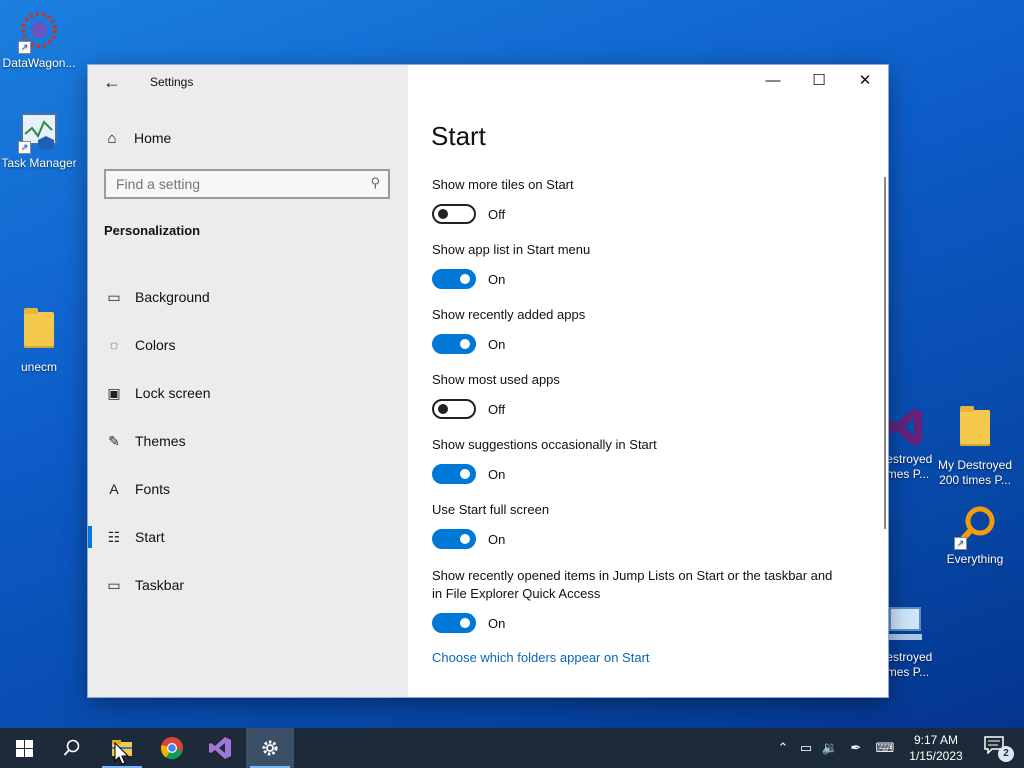 The height and width of the screenshot is (768, 1024). What do you see at coordinates (248, 537) in the screenshot?
I see `sidebar-item-start: ☷ Start` at bounding box center [248, 537].